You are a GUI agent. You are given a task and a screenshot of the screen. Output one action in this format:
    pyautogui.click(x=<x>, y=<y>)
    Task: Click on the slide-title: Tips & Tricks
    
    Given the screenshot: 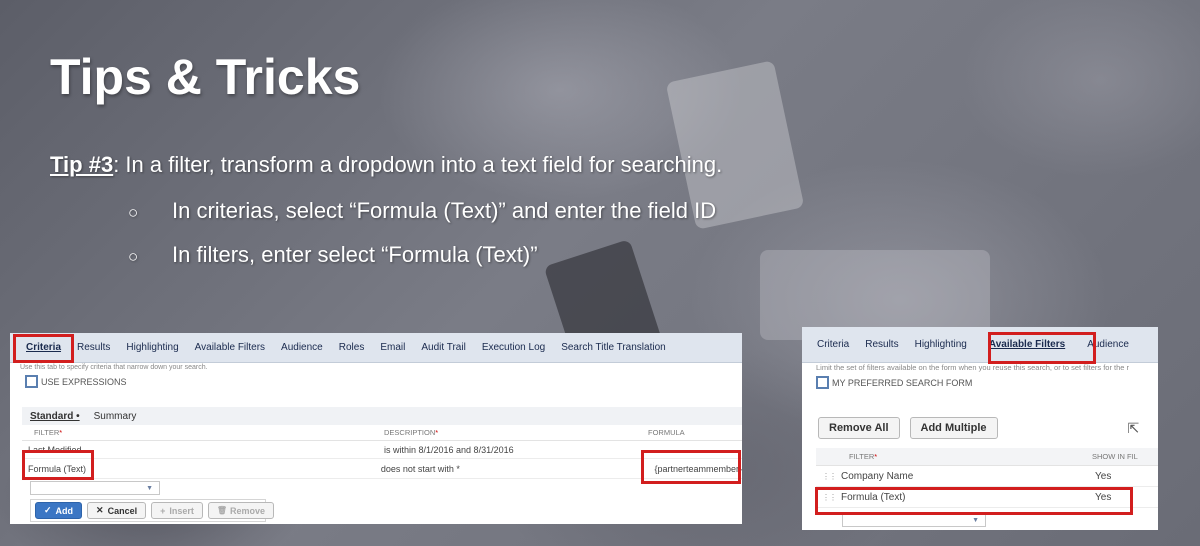 What is the action you would take?
    pyautogui.click(x=205, y=77)
    